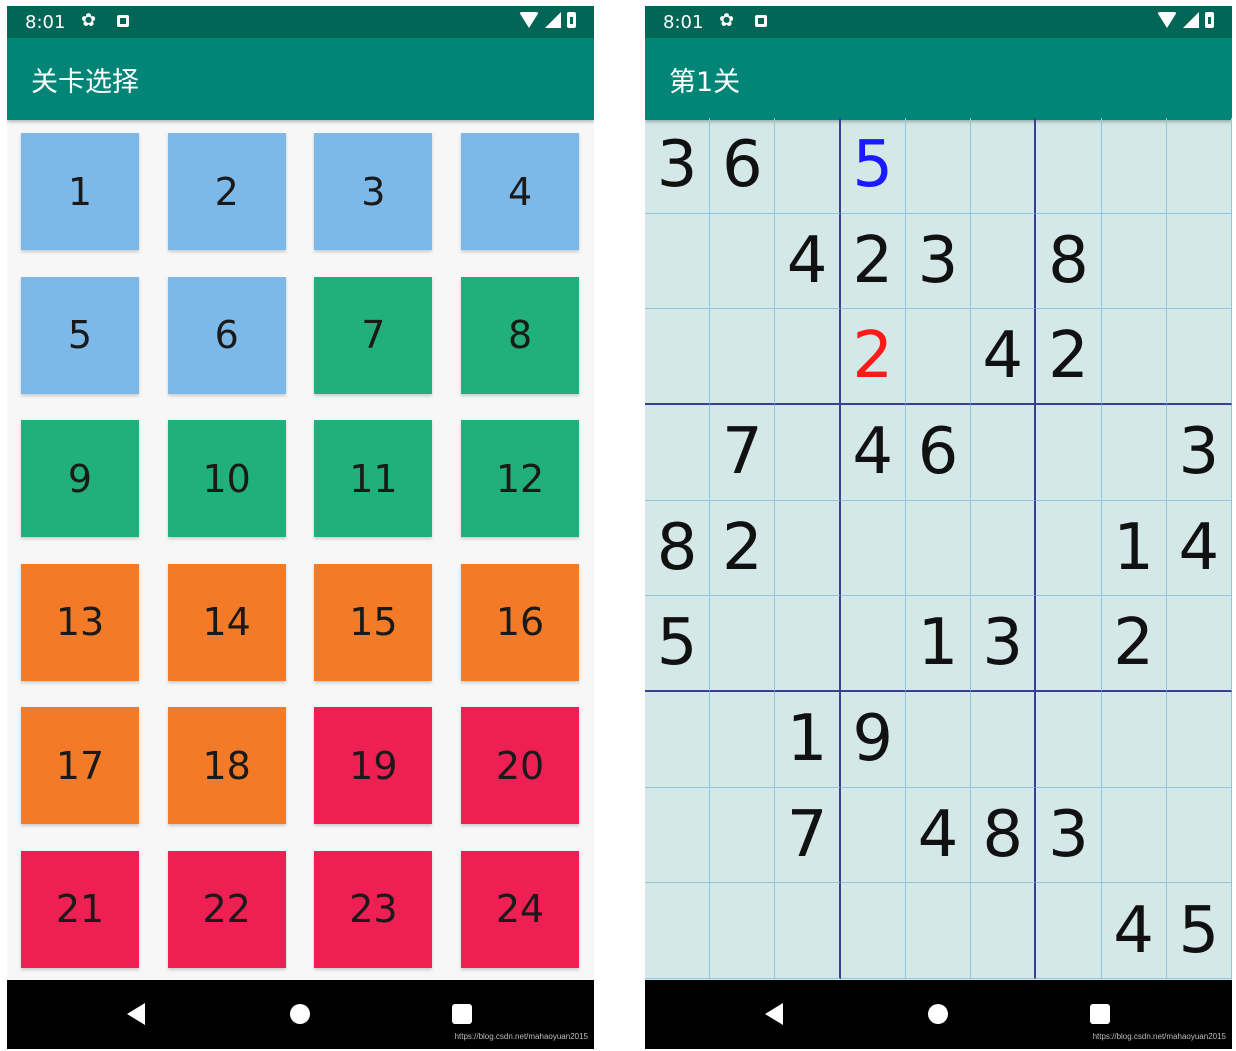  I want to click on level-button-22: 22, so click(226, 909).